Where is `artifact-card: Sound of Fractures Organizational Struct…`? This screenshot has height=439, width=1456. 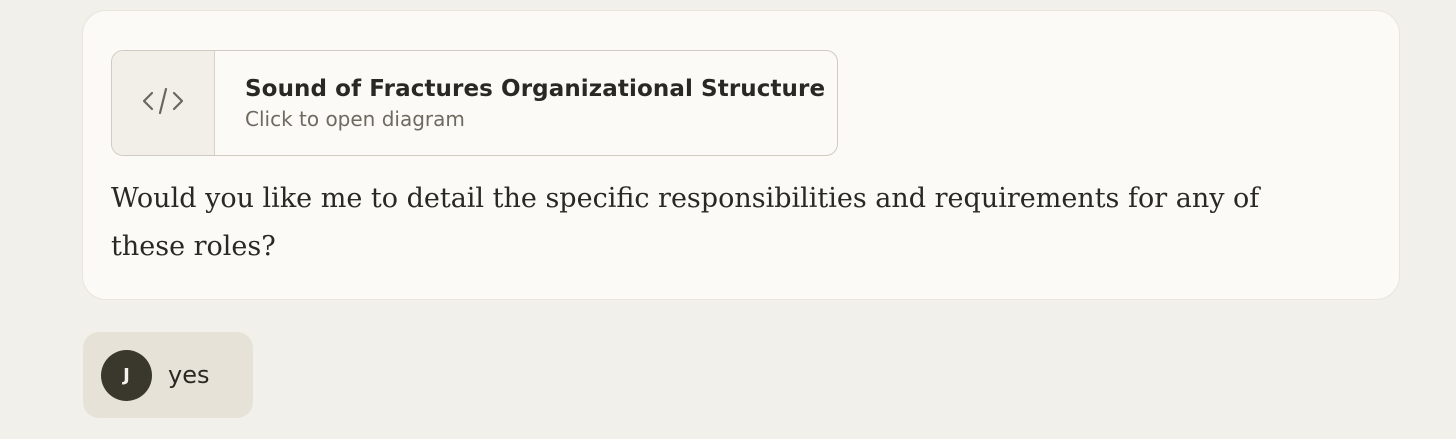 artifact-card: Sound of Fractures Organizational Struct… is located at coordinates (474, 103).